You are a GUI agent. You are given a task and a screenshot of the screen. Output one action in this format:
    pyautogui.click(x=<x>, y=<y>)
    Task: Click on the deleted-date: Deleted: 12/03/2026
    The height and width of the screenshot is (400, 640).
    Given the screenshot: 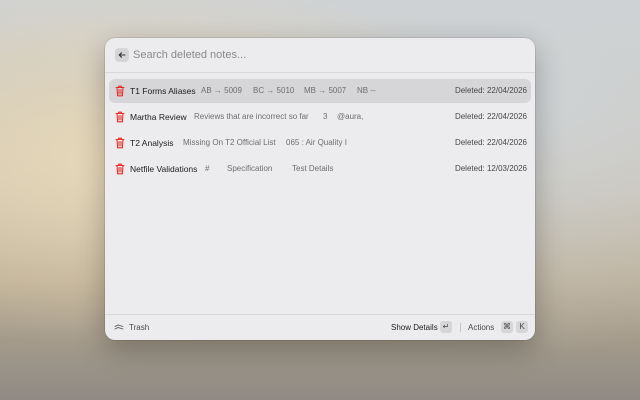 What is the action you would take?
    pyautogui.click(x=490, y=168)
    